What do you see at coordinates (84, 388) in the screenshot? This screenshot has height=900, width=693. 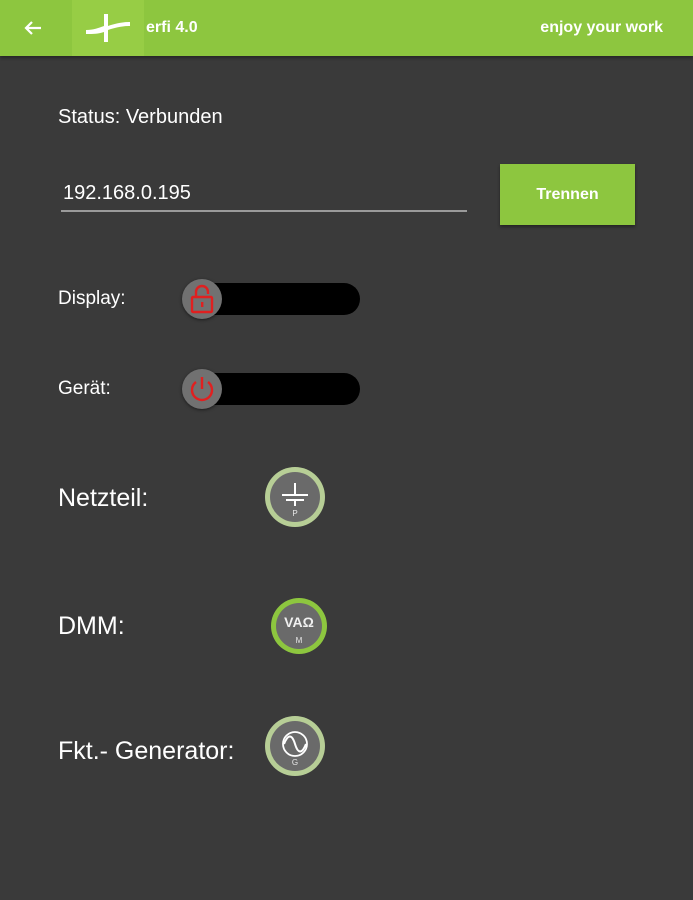 I see `device-label: Gerät:` at bounding box center [84, 388].